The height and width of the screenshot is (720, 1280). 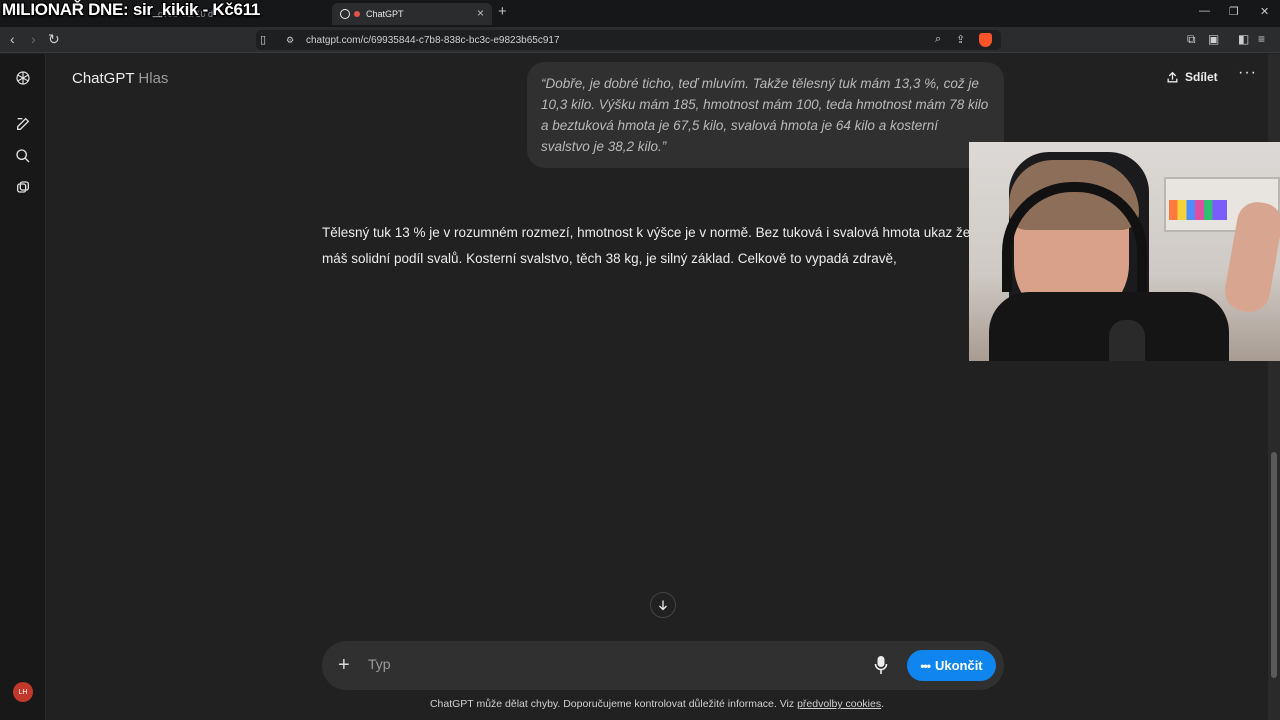 I want to click on new-chat-icon, so click(x=23, y=124).